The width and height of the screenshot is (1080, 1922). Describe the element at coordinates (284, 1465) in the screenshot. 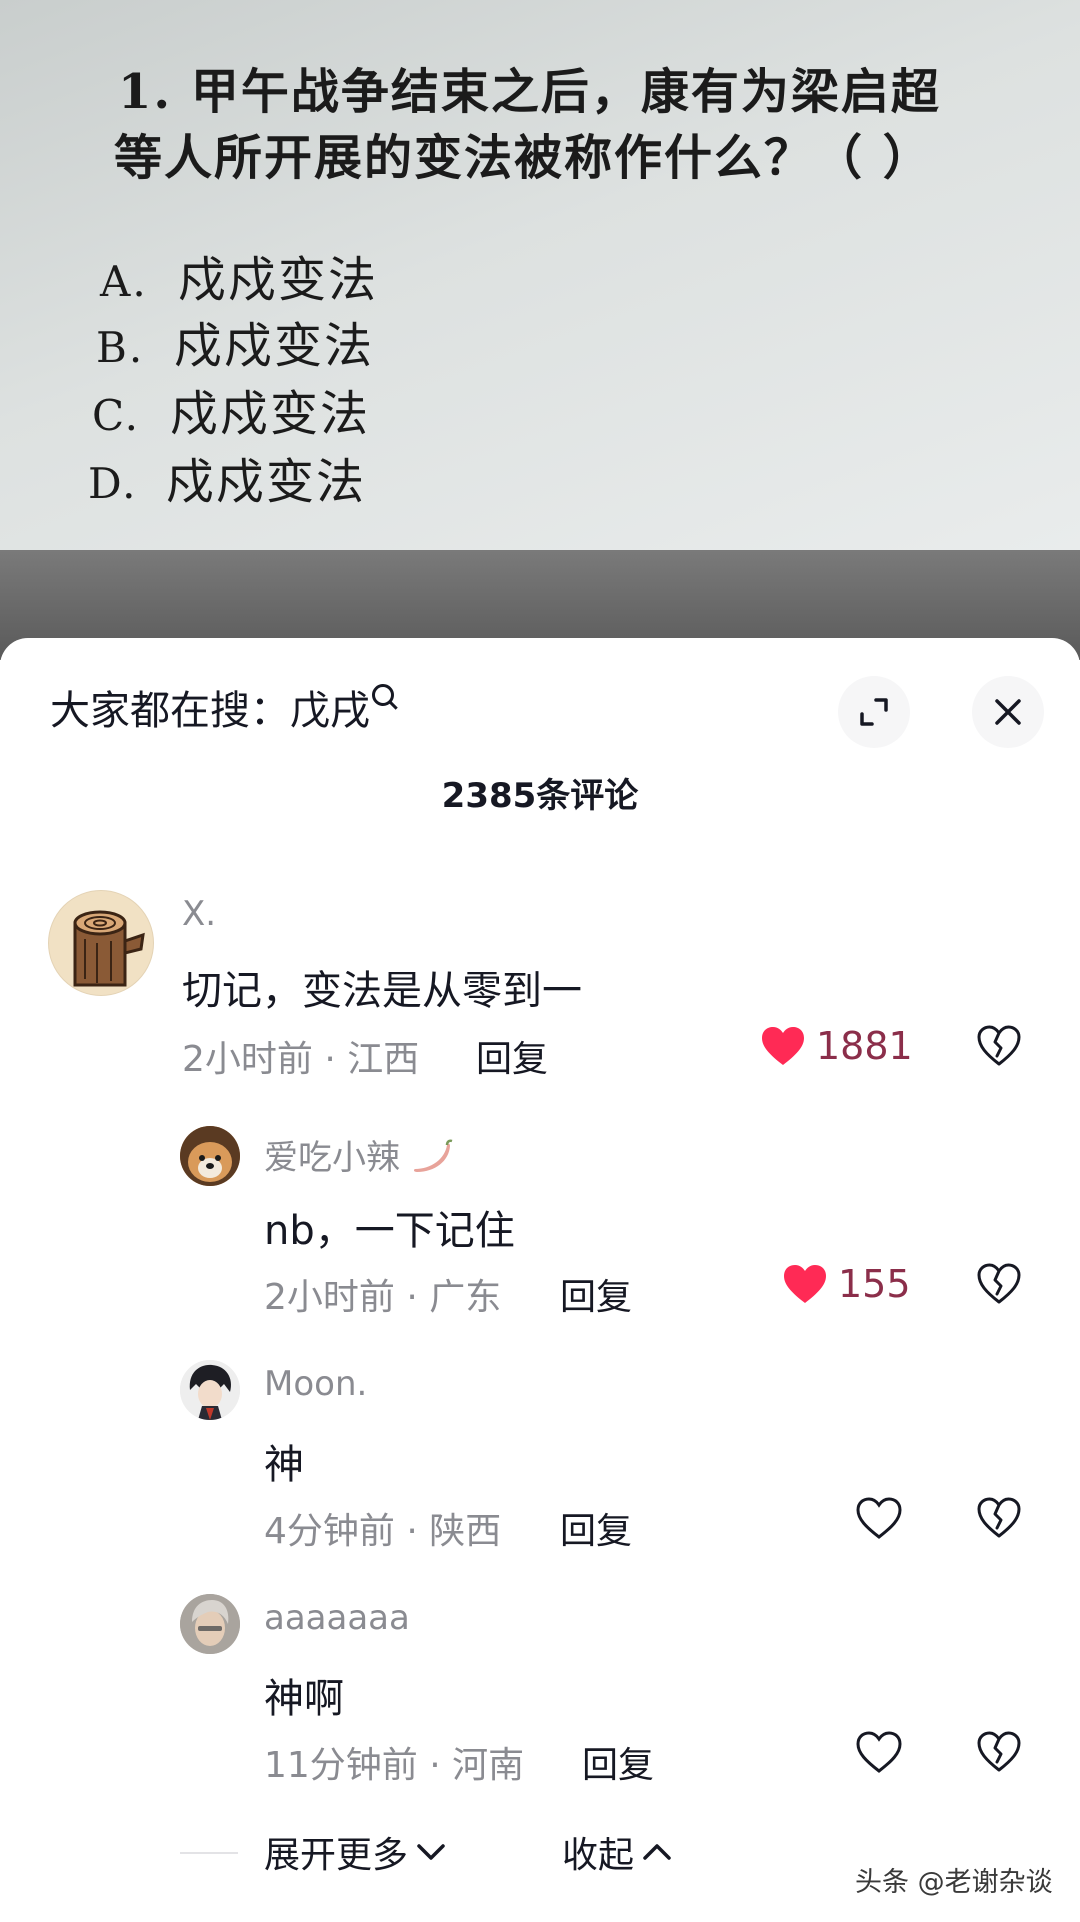

I see `comment-text: 神` at that location.